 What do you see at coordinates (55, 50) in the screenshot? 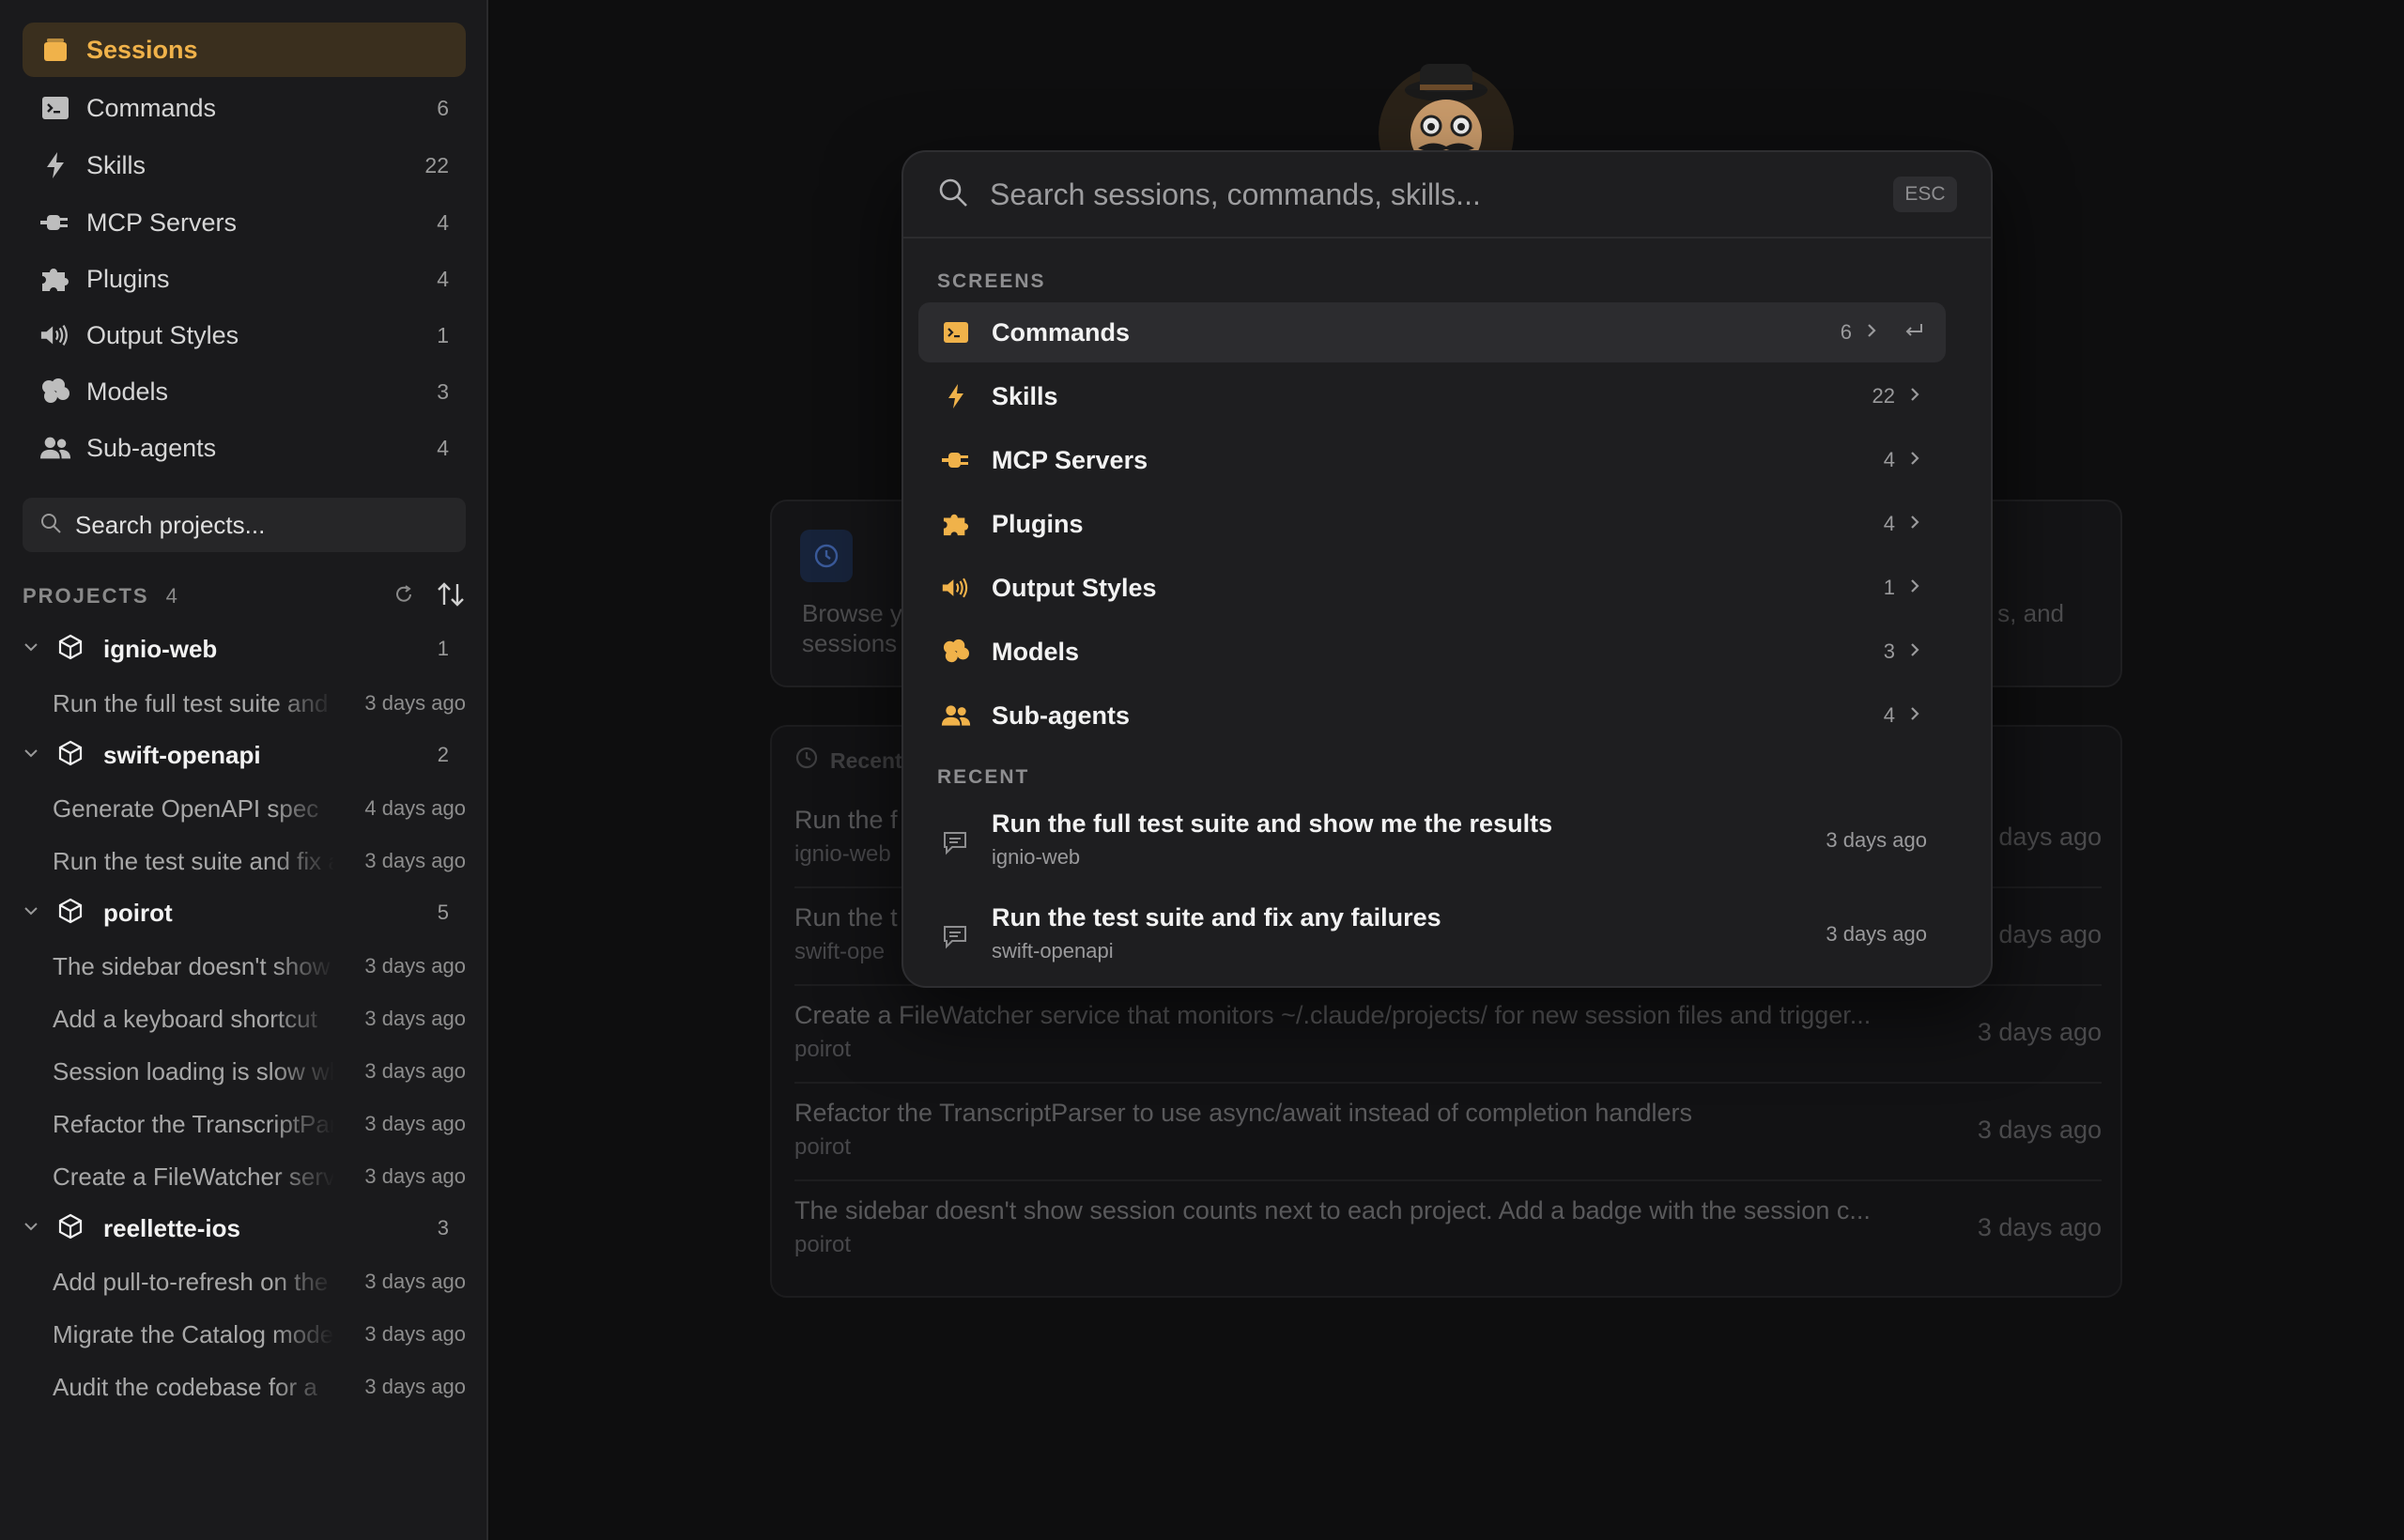
I see `sessions-icon` at bounding box center [55, 50].